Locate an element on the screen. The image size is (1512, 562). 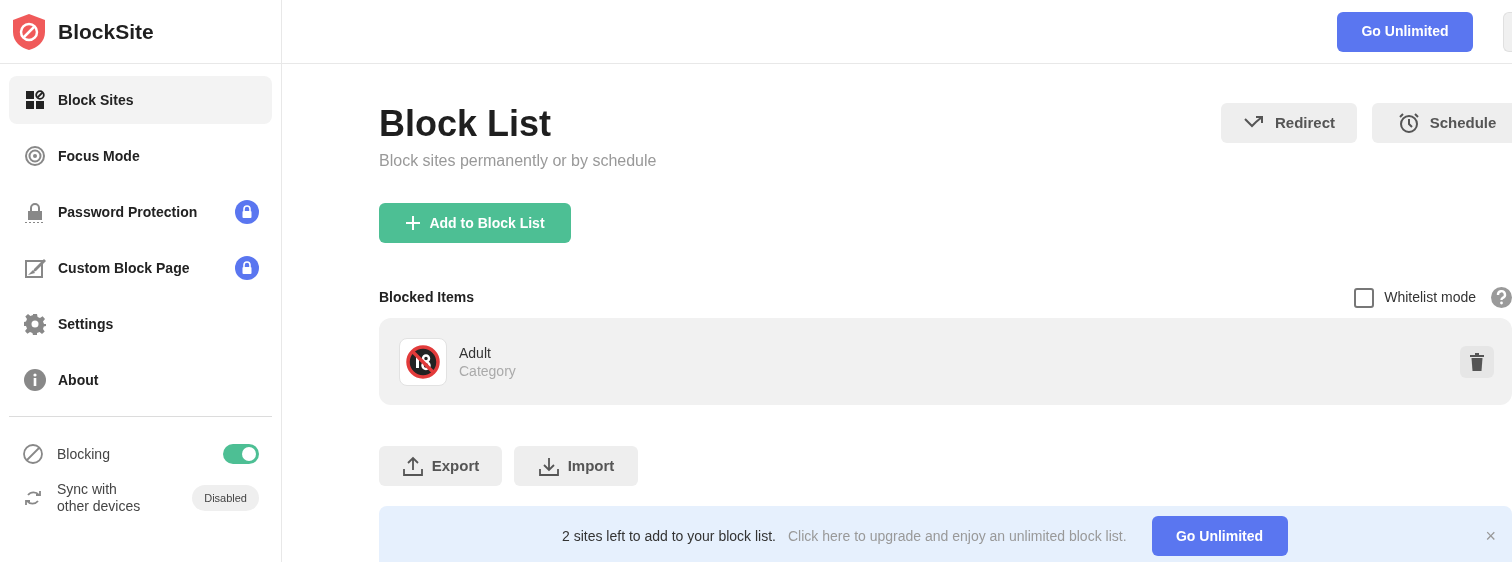
brush-icon is located at coordinates (35, 268).